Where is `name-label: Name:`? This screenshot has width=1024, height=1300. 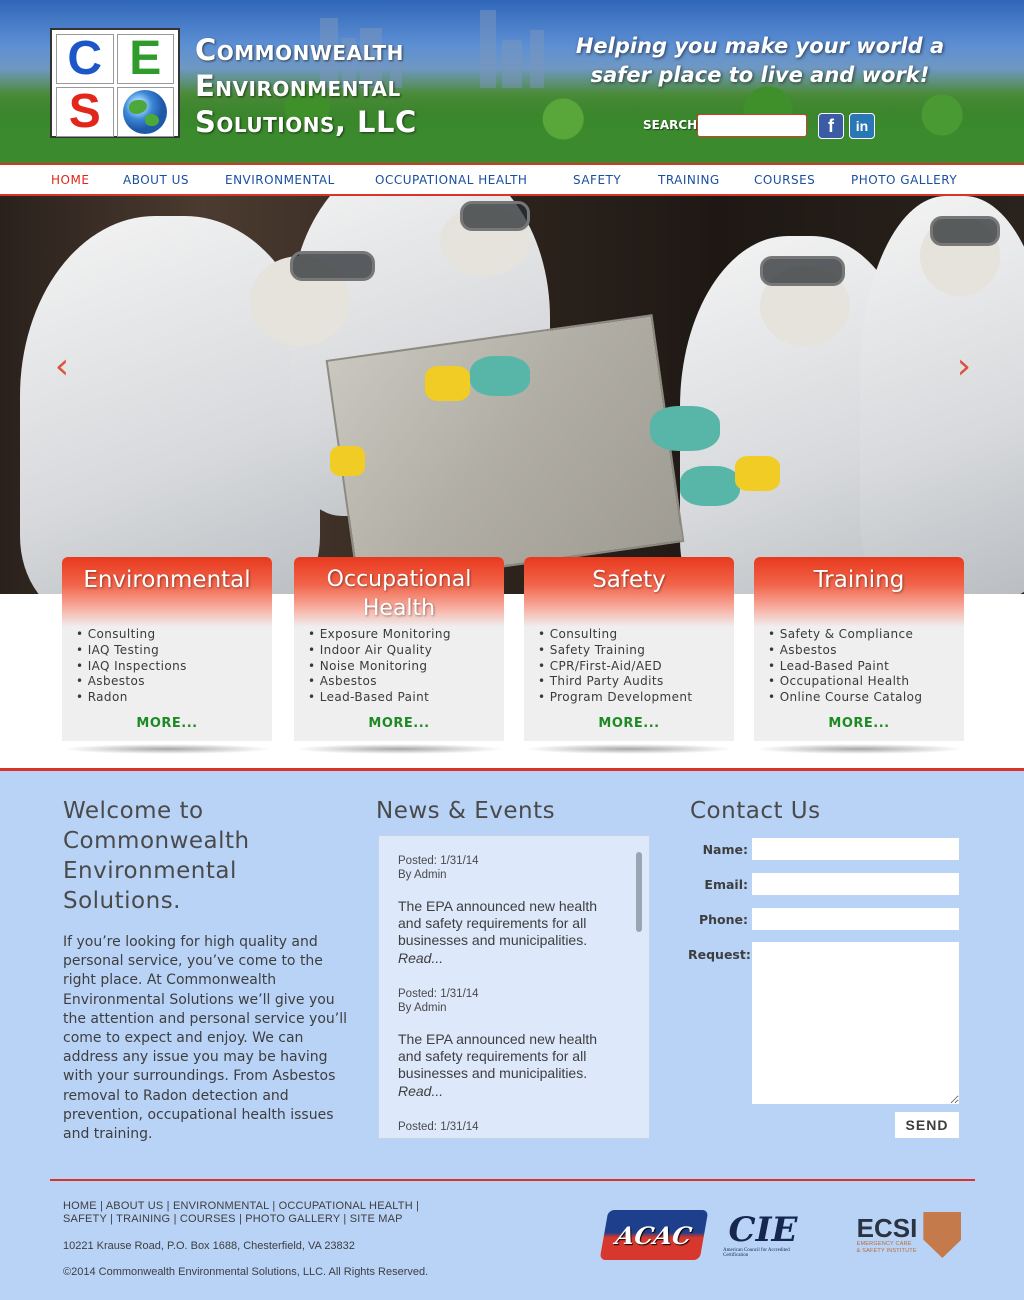
name-label: Name: is located at coordinates (725, 849).